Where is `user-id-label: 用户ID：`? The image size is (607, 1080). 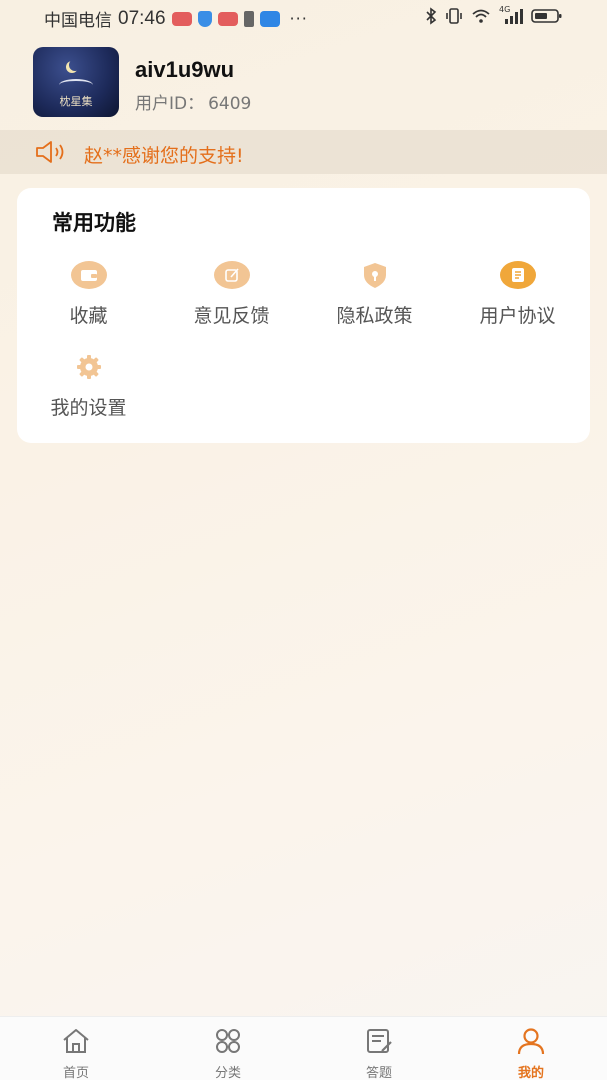 user-id-label: 用户ID： is located at coordinates (170, 104).